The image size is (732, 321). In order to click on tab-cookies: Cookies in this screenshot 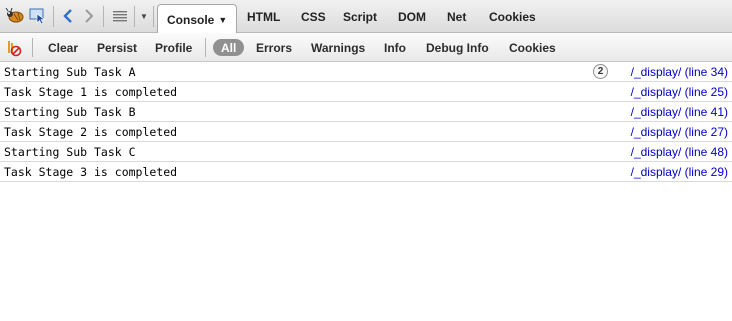, I will do `click(512, 16)`.